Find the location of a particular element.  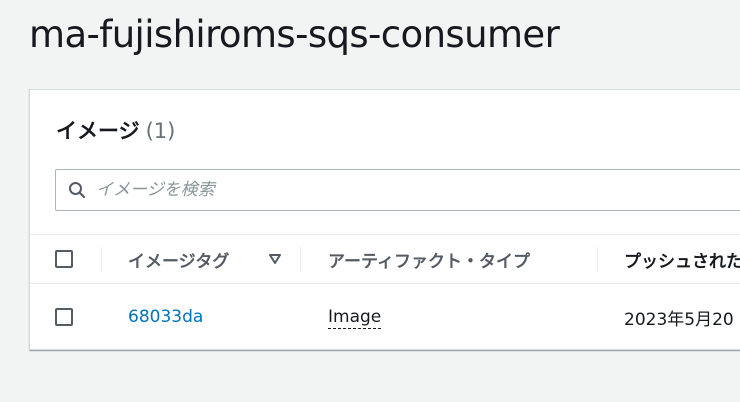

pushed-at-cell: 2023年5月20 is located at coordinates (679, 319).